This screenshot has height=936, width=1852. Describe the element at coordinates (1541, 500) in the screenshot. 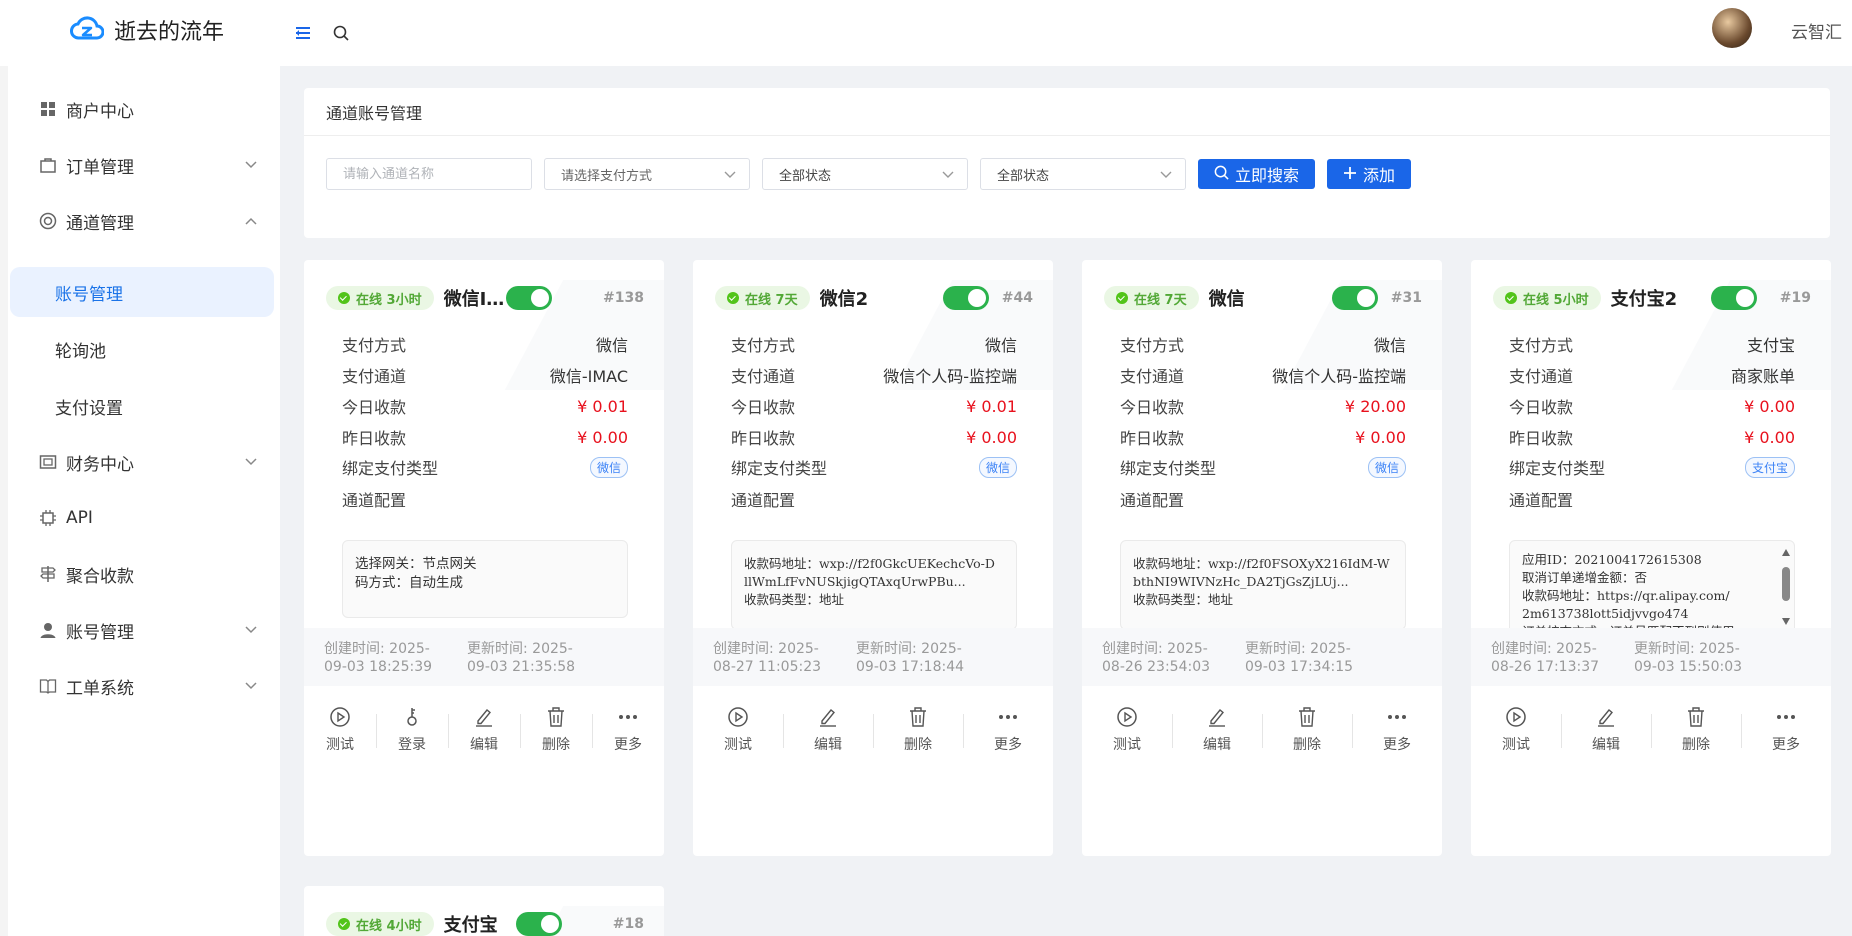

I see `row-label: 通道配置` at that location.